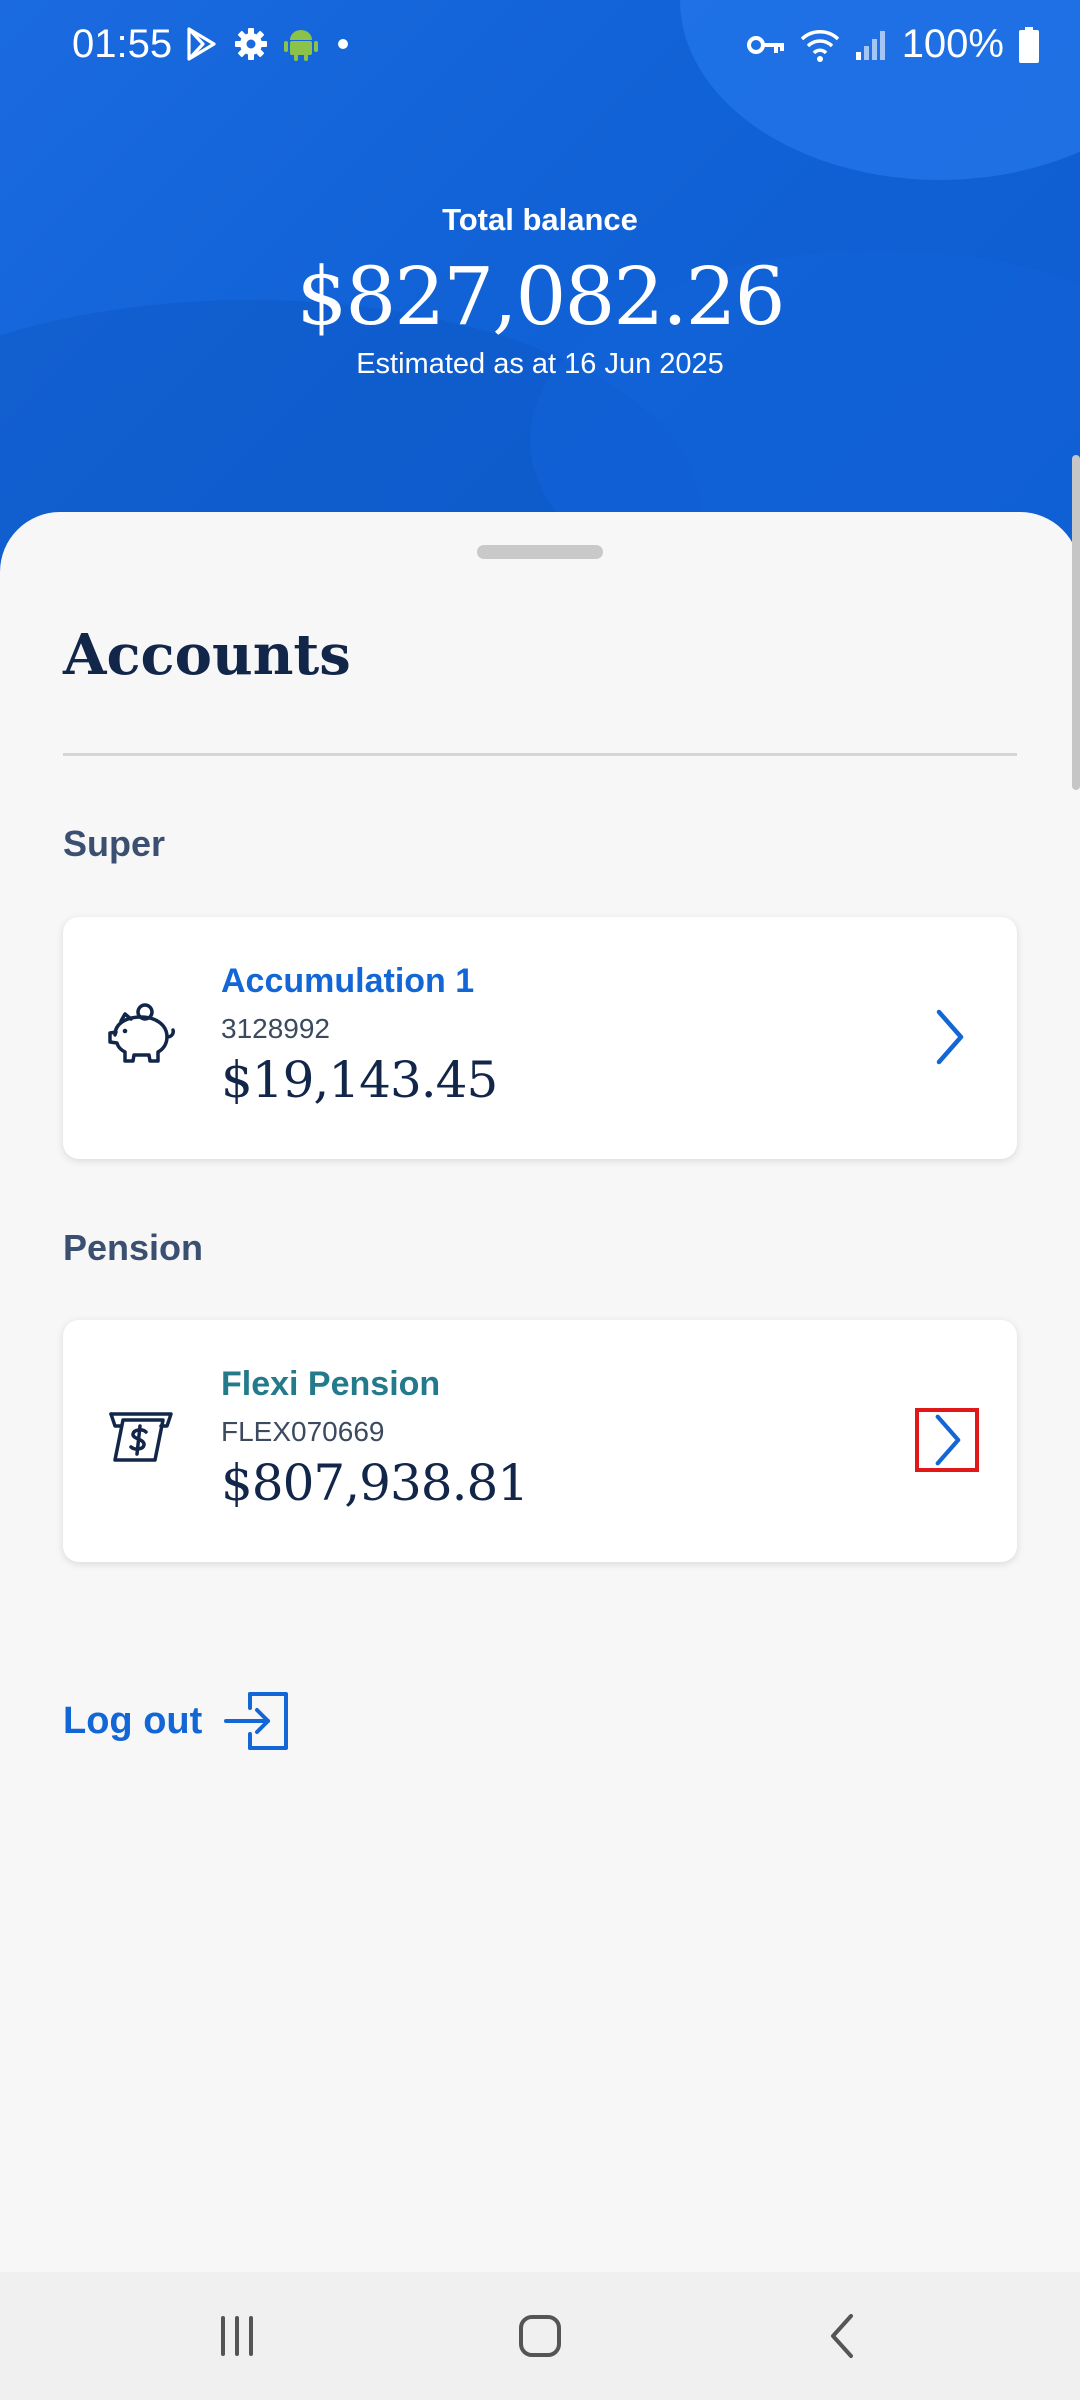 This screenshot has height=2400, width=1080. What do you see at coordinates (541, 296) in the screenshot?
I see `total-balance-amount: $827,082.26` at bounding box center [541, 296].